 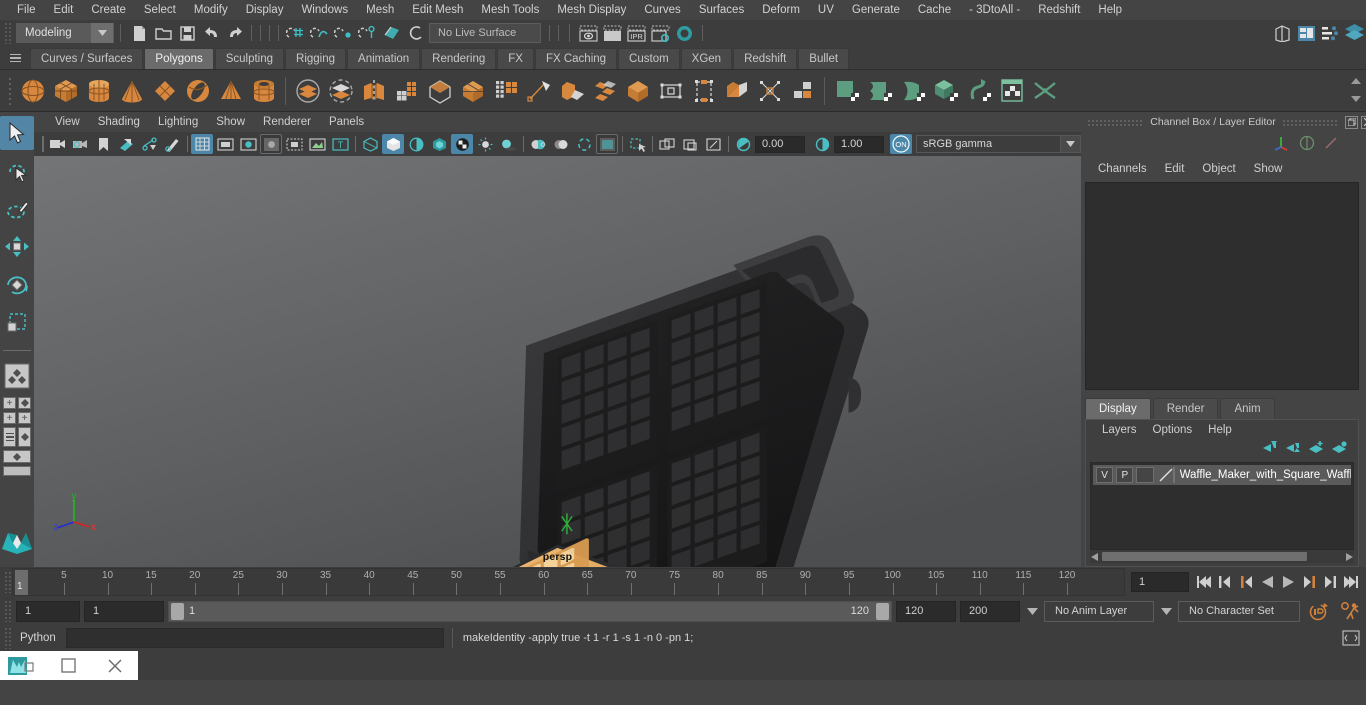 What do you see at coordinates (98, 91) in the screenshot?
I see `poly-cylinder-icon` at bounding box center [98, 91].